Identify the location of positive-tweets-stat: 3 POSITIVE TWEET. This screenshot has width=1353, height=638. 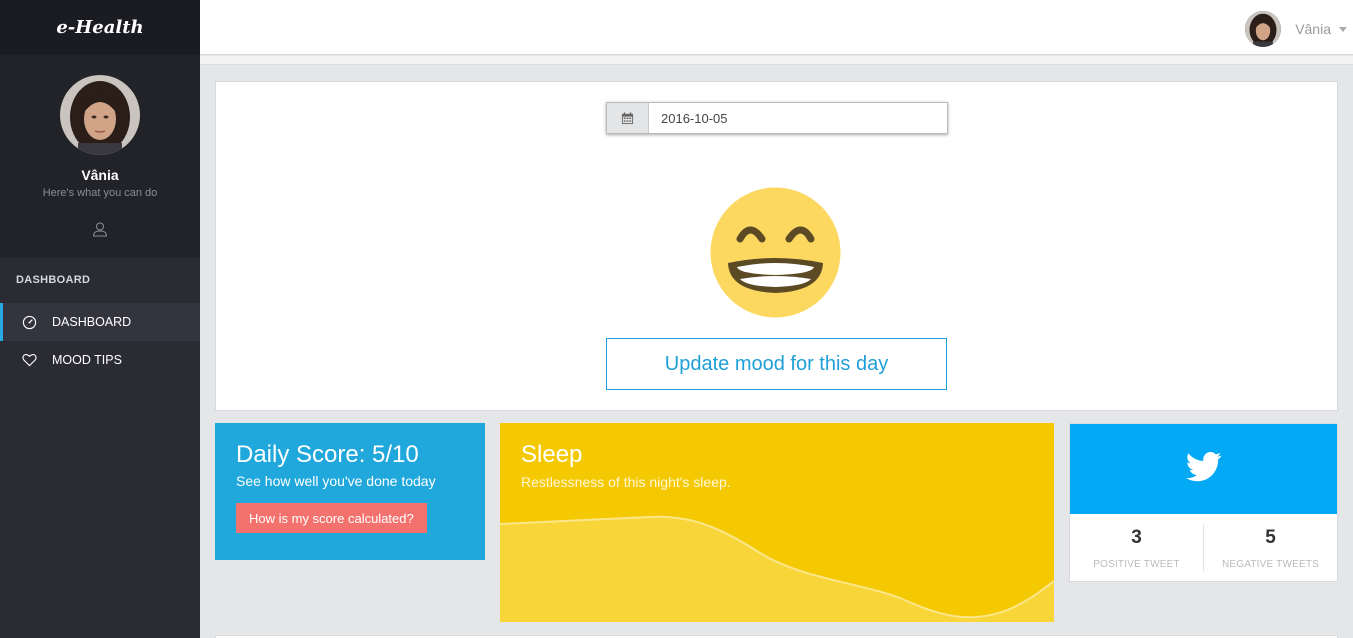
(1136, 548).